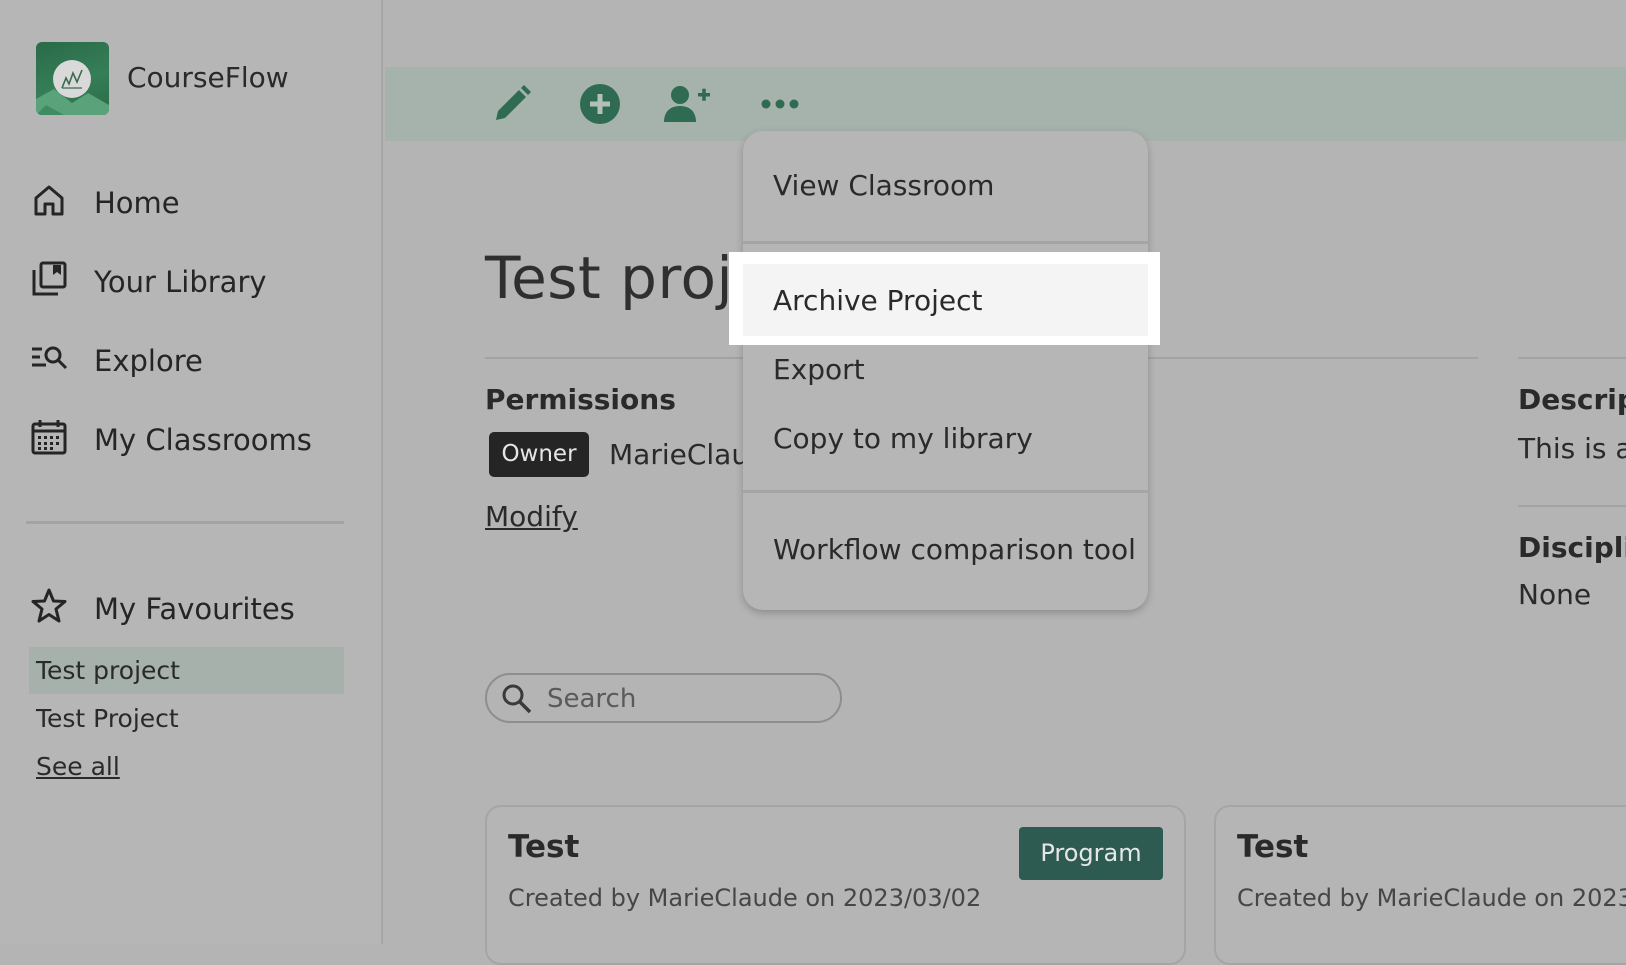 The width and height of the screenshot is (1626, 965). I want to click on project-toolbar, so click(1005, 104).